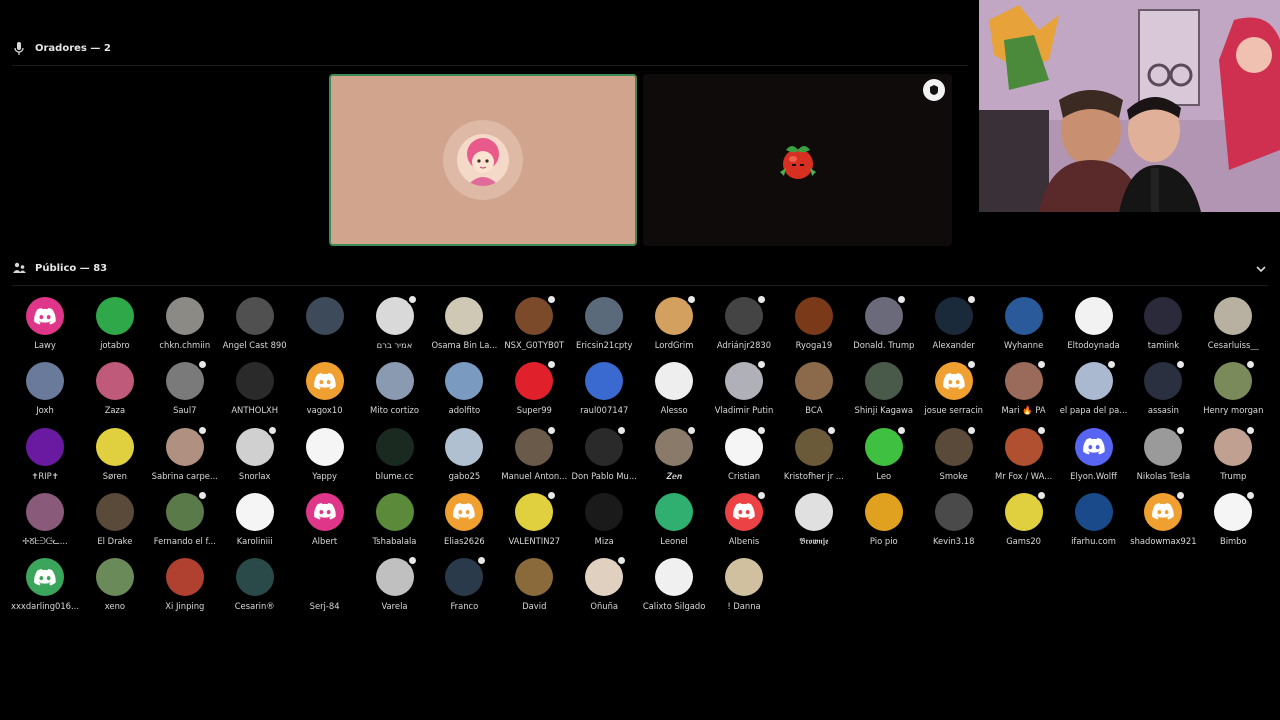 The height and width of the screenshot is (720, 1280). Describe the element at coordinates (954, 328) in the screenshot. I see `audience-member: Alexander` at that location.